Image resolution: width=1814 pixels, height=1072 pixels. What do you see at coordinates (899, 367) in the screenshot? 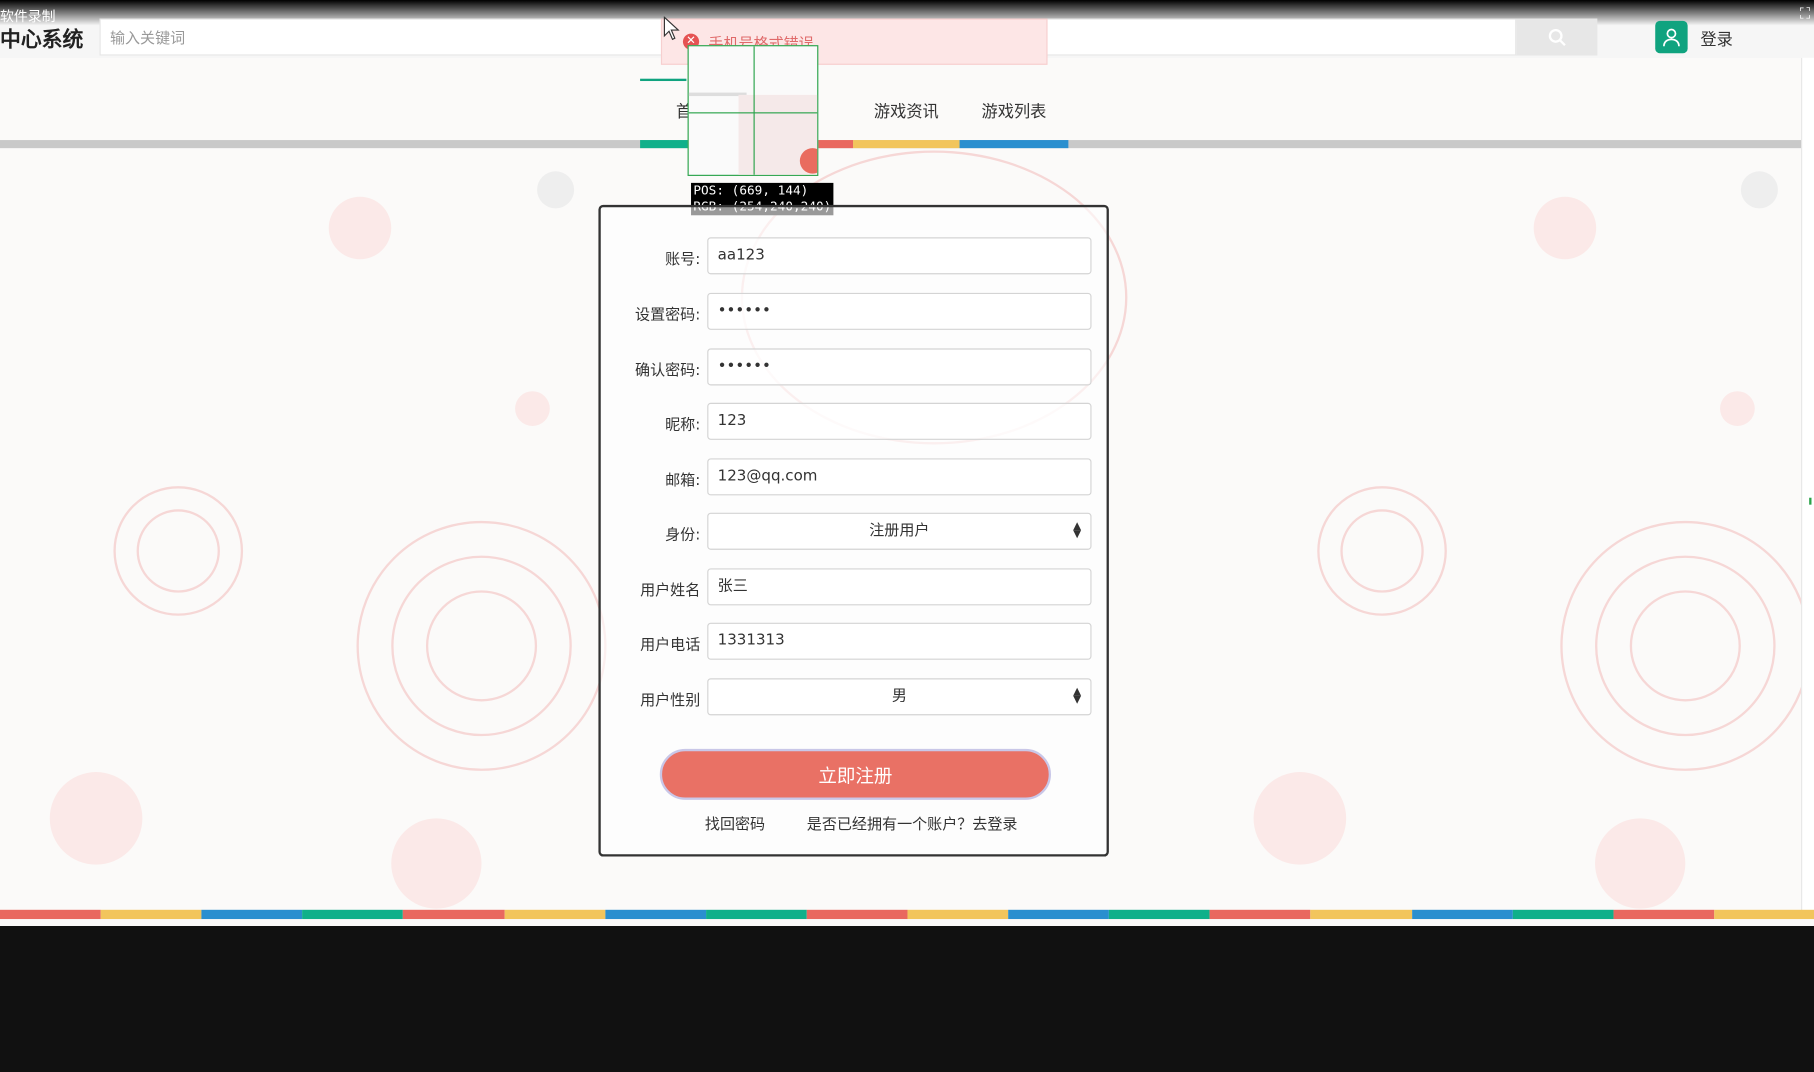
I see `confirm-password-input: ••••••` at bounding box center [899, 367].